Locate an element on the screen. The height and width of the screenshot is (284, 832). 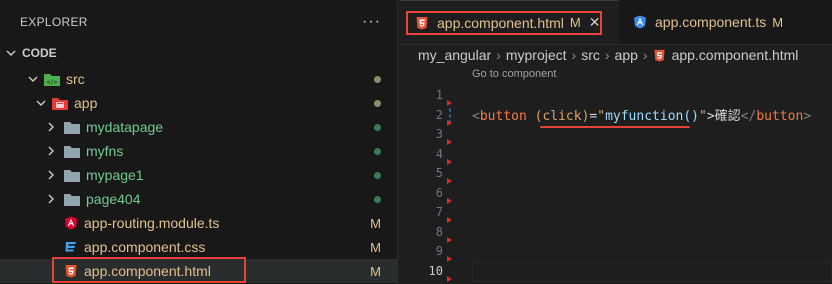
src-folder-icon: </> is located at coordinates (52, 79).